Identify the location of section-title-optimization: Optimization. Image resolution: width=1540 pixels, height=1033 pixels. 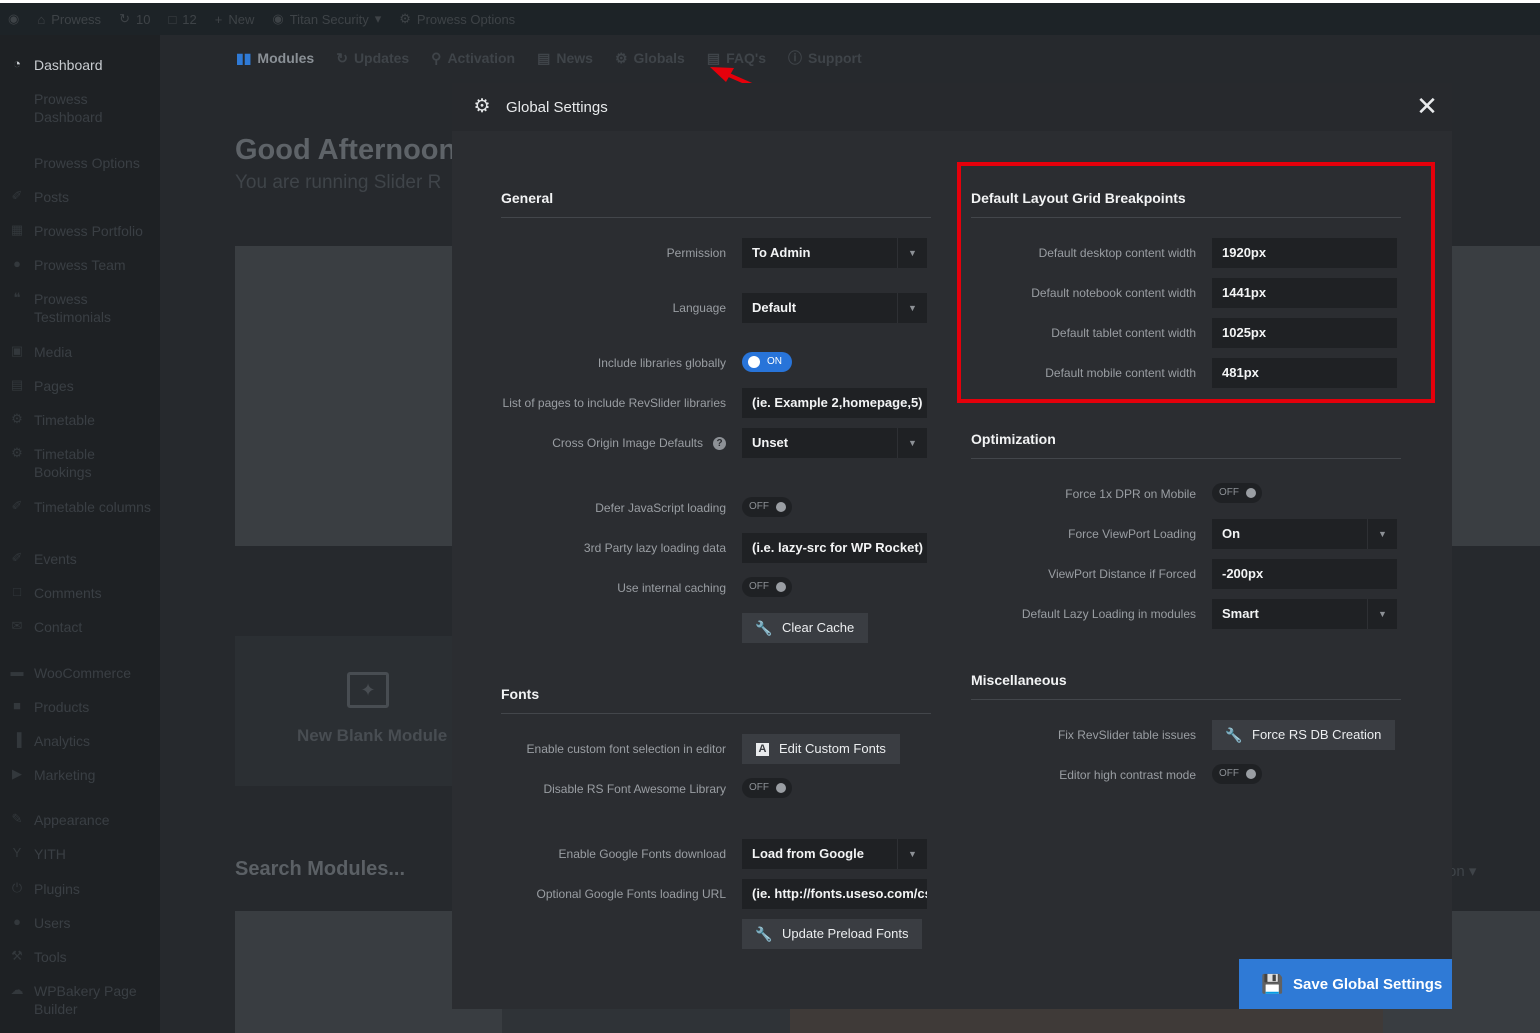
(1013, 439).